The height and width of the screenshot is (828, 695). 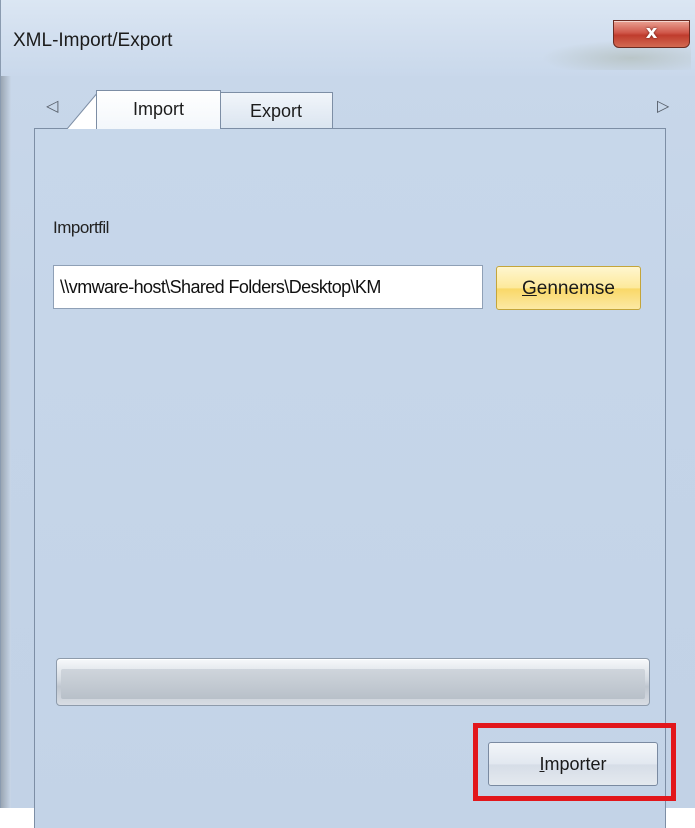 What do you see at coordinates (575, 288) in the screenshot?
I see `browse-button-label: ennemse` at bounding box center [575, 288].